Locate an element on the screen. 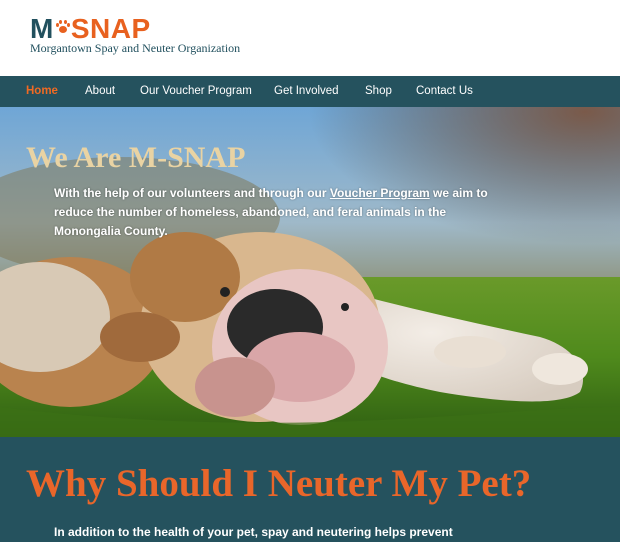  paw-icon is located at coordinates (62, 27).